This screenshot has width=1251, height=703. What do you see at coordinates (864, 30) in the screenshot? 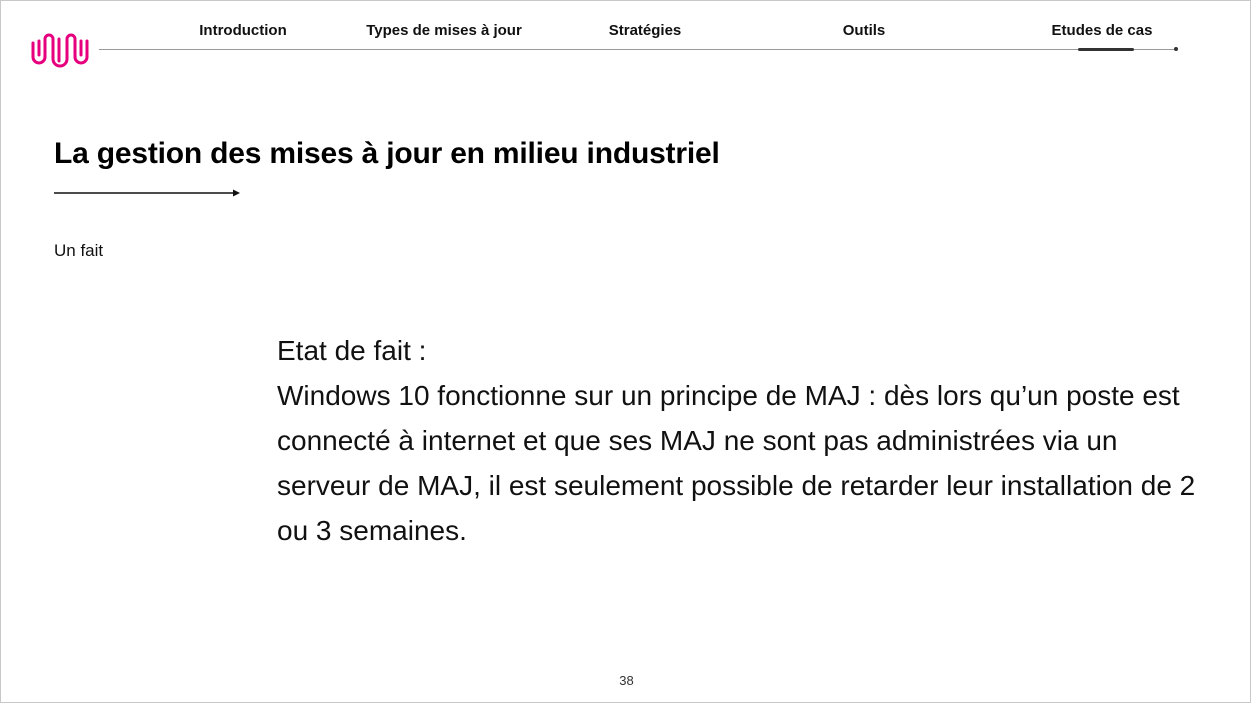
I see `nav-item-outils: Outils` at bounding box center [864, 30].